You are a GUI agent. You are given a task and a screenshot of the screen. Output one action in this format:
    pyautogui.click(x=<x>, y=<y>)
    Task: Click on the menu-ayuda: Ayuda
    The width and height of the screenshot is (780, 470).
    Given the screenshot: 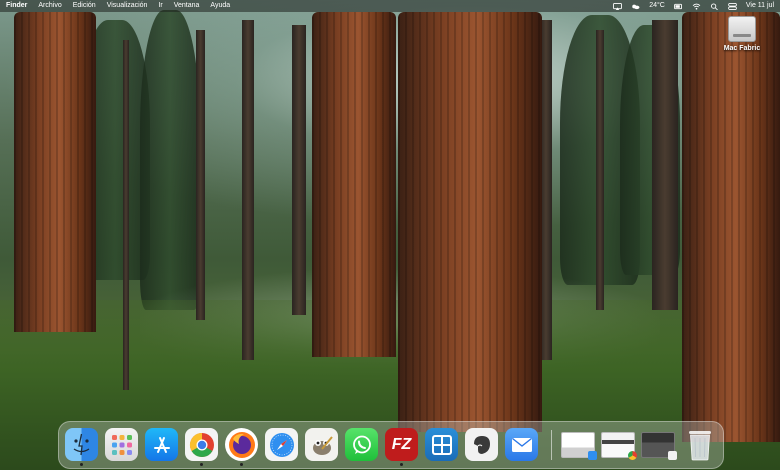 What is the action you would take?
    pyautogui.click(x=220, y=6)
    